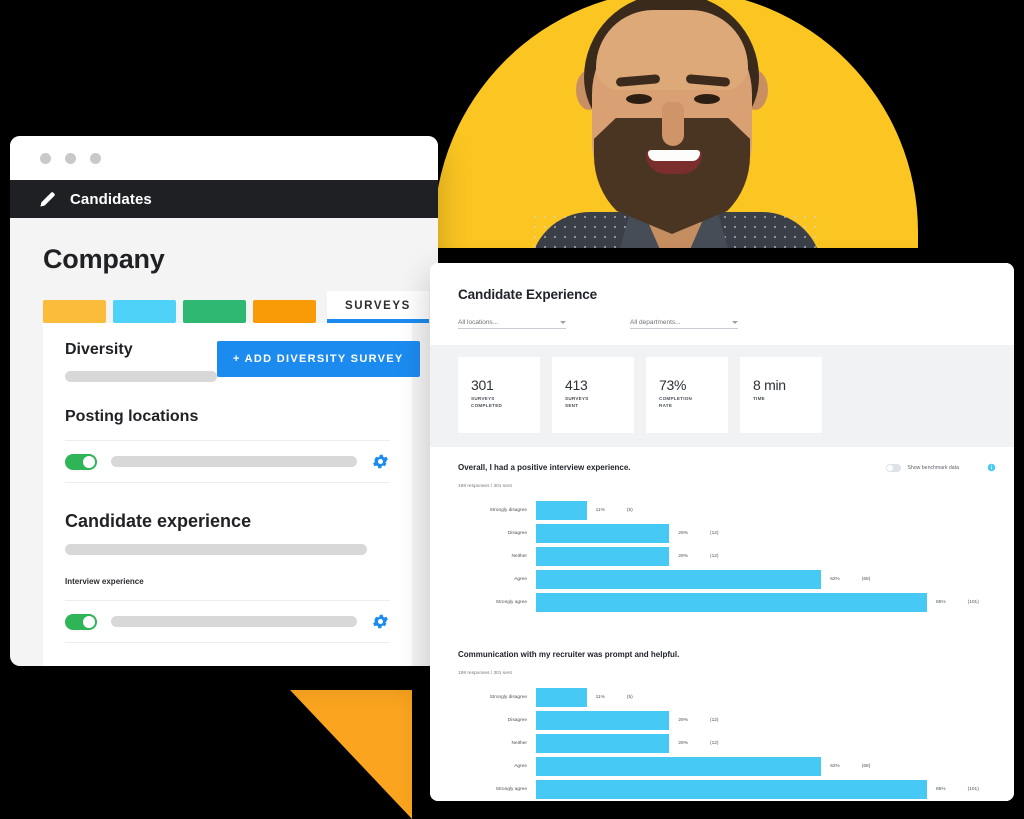 The height and width of the screenshot is (819, 1024). I want to click on diversity-section-header: Diversity + ADD DIVERSITY SURVEY, so click(242, 361).